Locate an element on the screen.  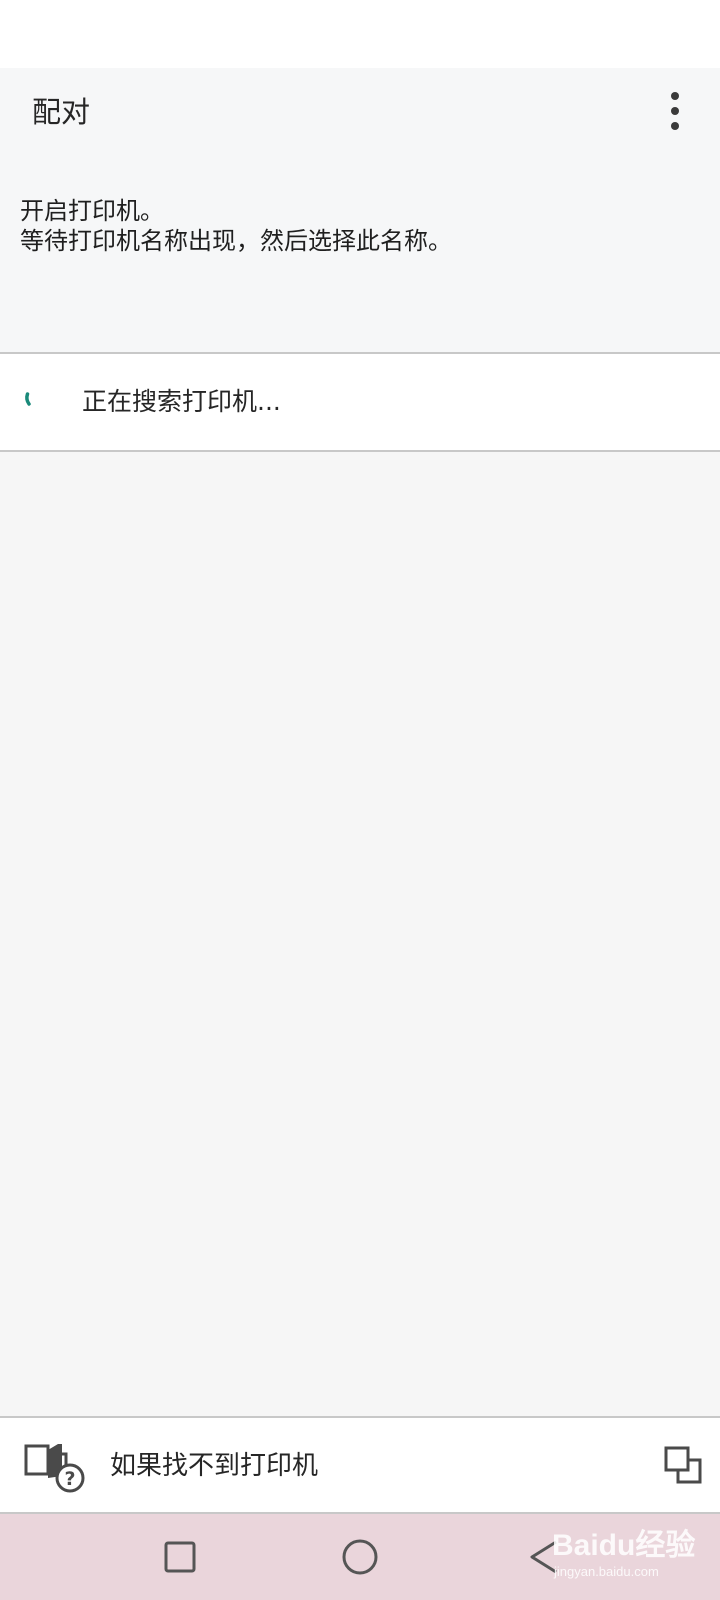
instructions-panel: 开启打印机。 等待打印机名称出现，然后选择此名称。 is located at coordinates (360, 256).